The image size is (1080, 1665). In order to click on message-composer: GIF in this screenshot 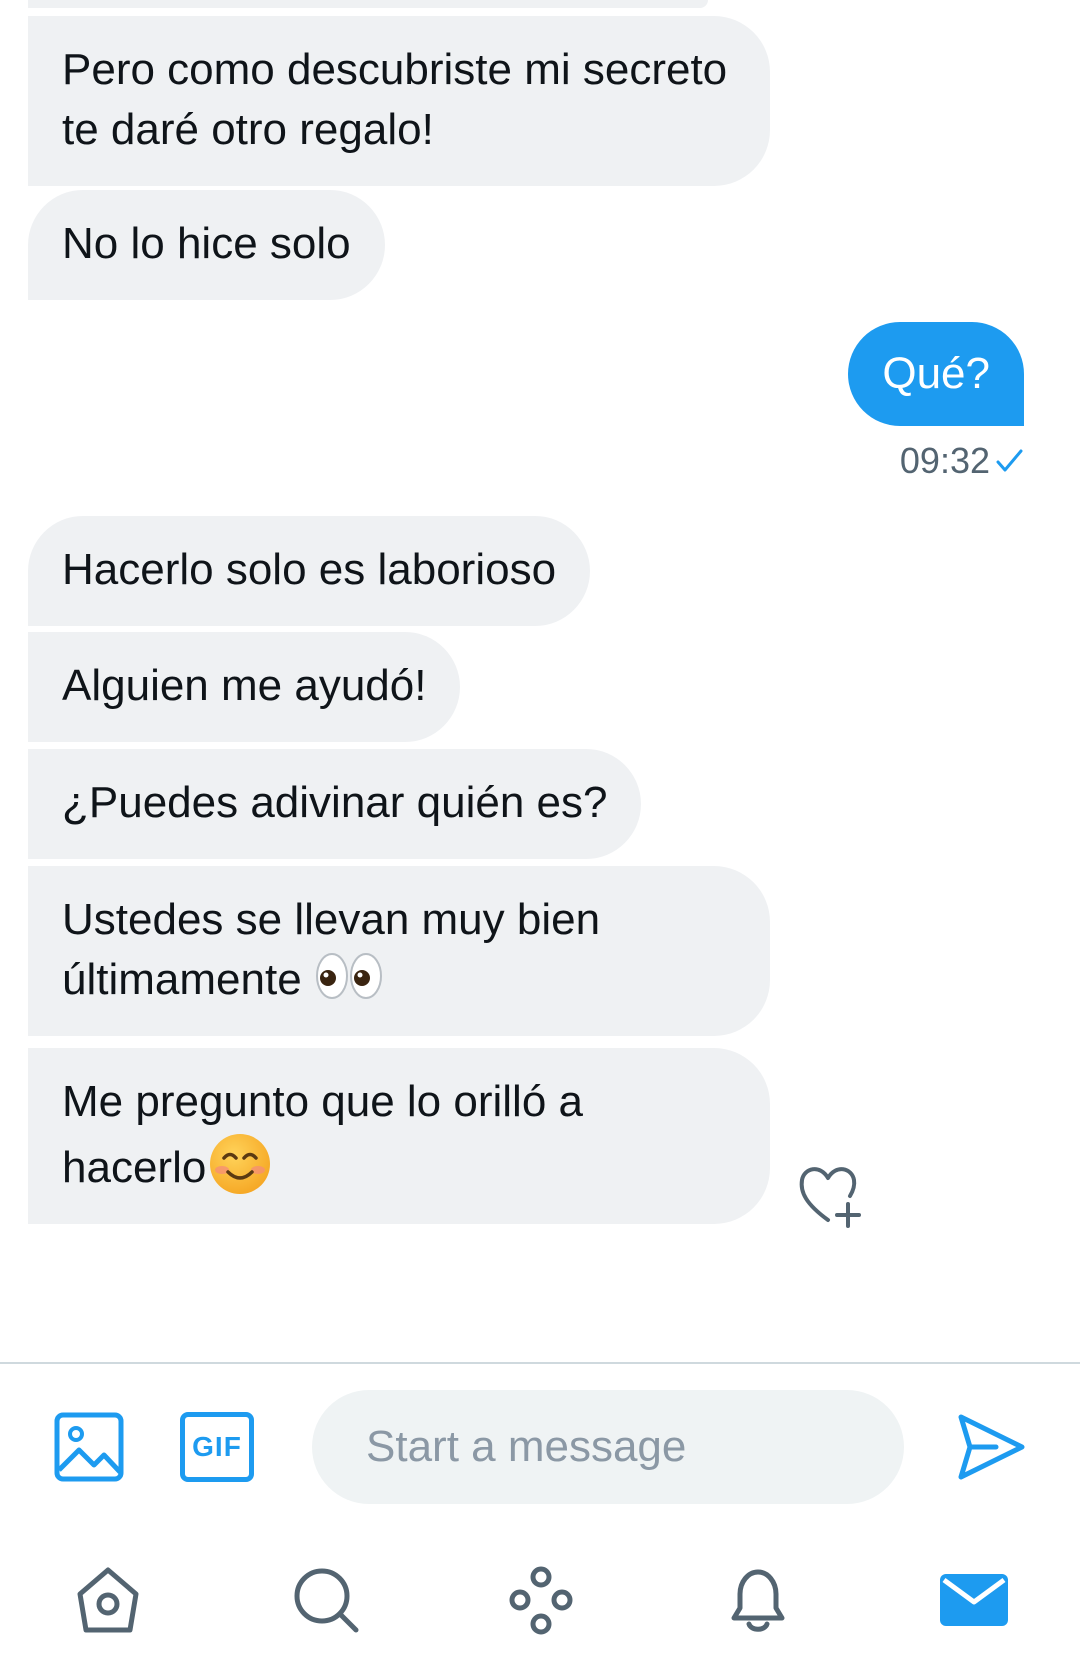, I will do `click(540, 1449)`.